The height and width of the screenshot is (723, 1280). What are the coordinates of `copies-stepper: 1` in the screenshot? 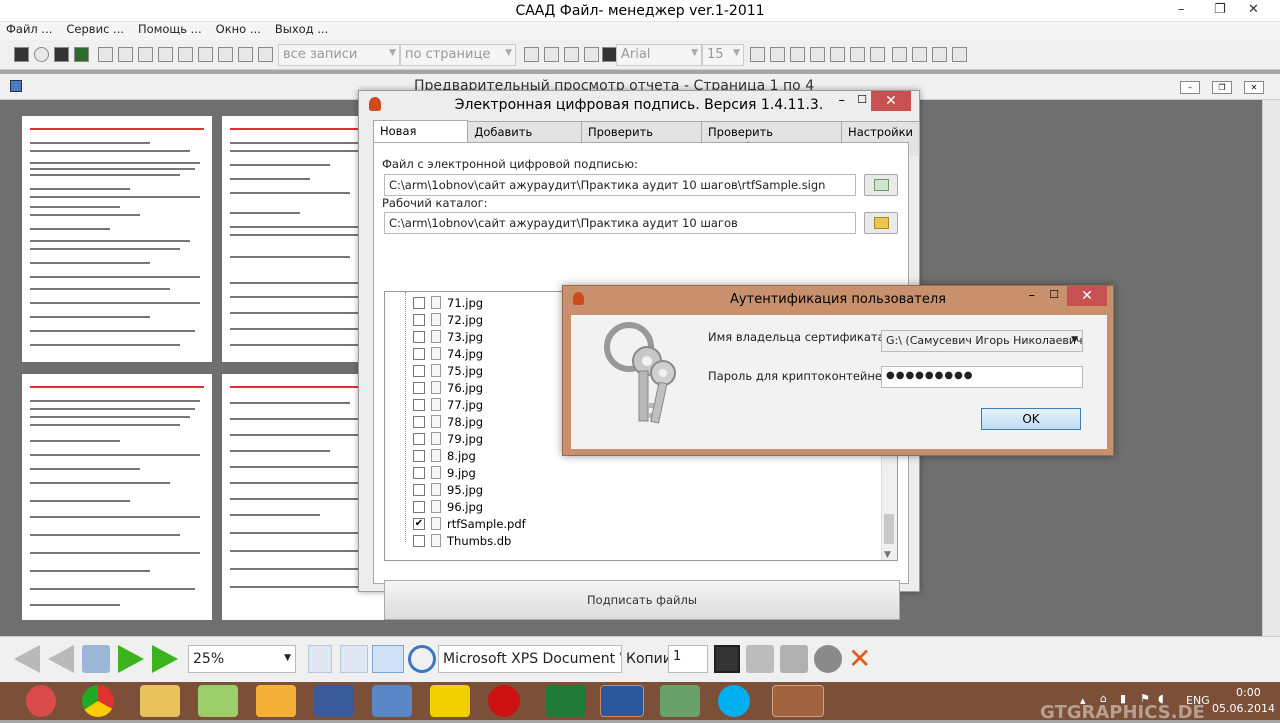 It's located at (688, 659).